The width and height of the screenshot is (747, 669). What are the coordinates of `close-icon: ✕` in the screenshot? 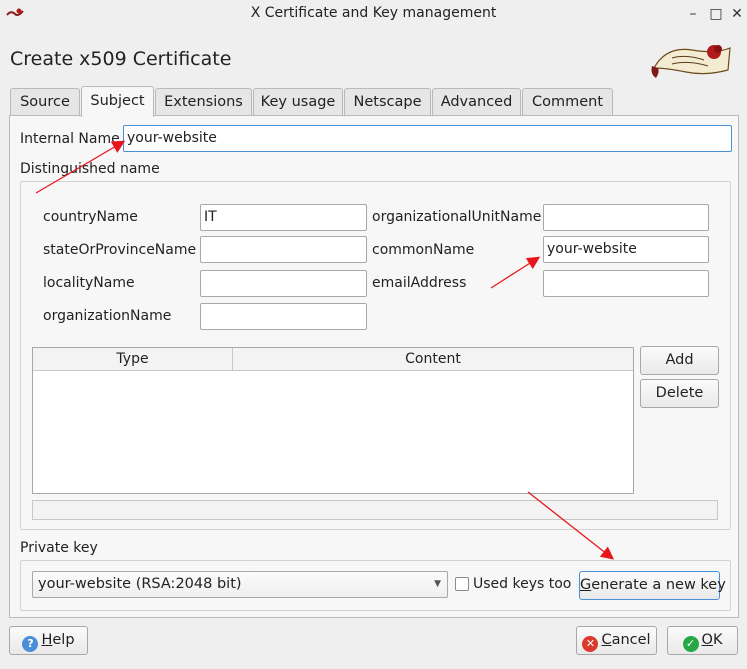 It's located at (737, 14).